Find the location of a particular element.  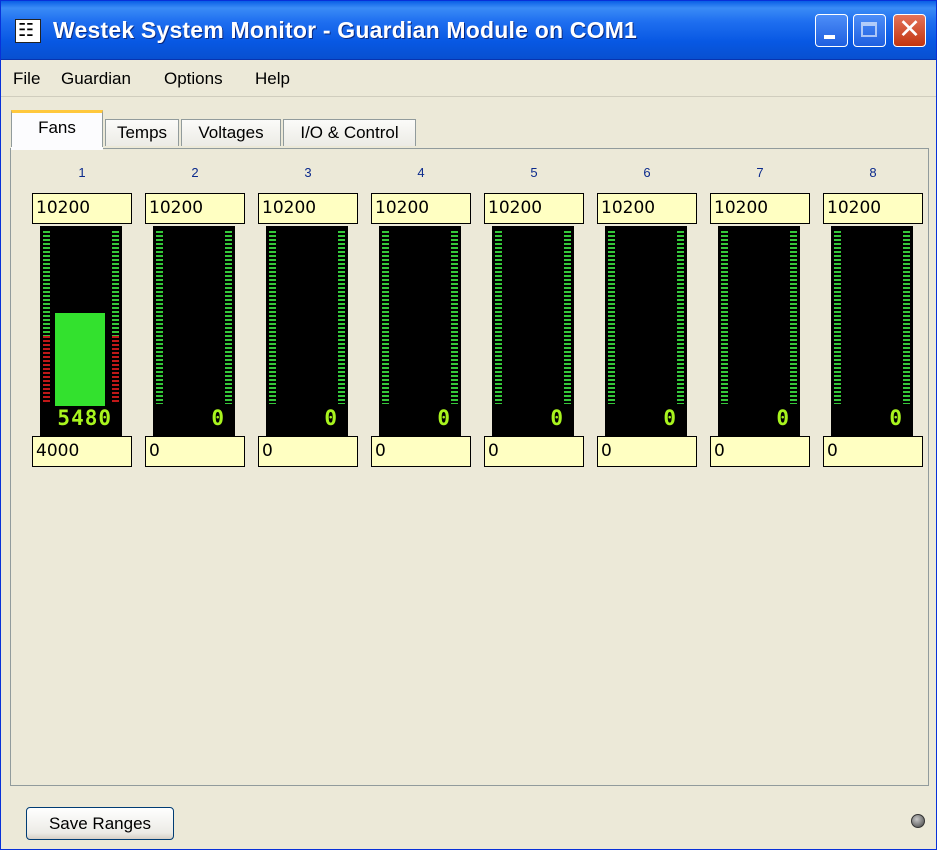

tab-strip: Fans Temps Voltages I/O & Control is located at coordinates (468, 129).